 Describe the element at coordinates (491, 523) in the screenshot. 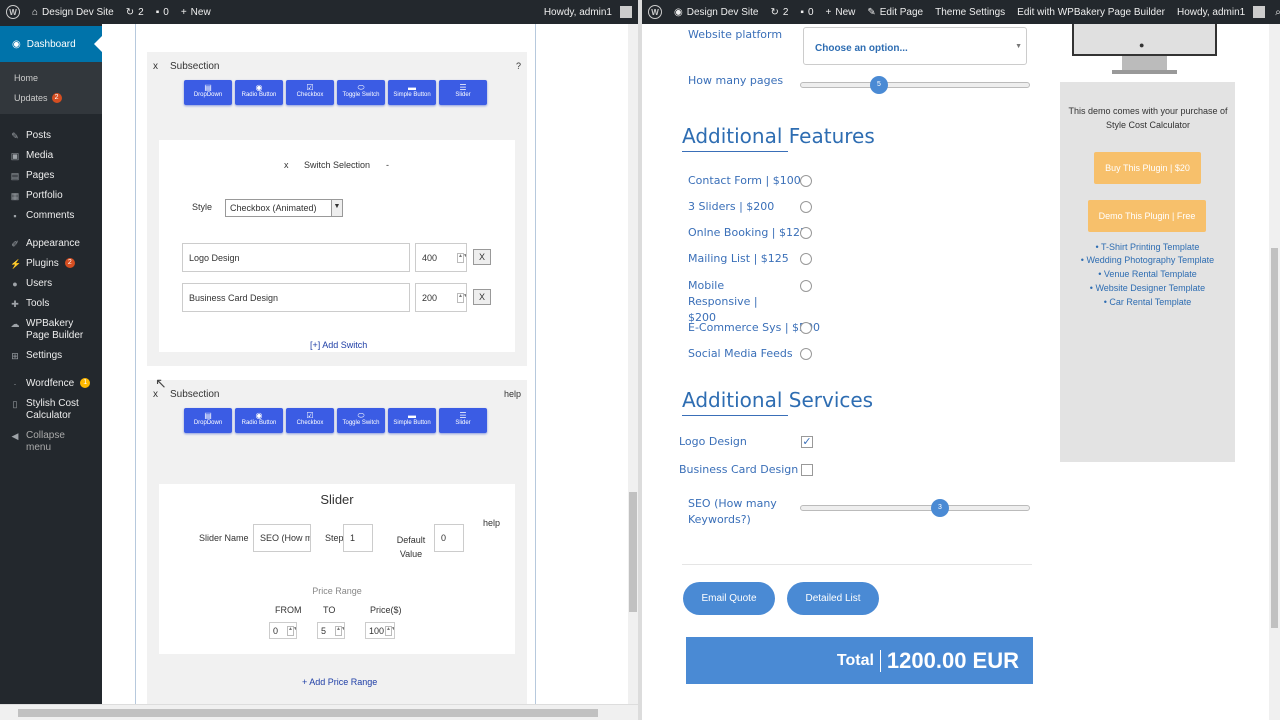

I see `slider-help: help` at that location.